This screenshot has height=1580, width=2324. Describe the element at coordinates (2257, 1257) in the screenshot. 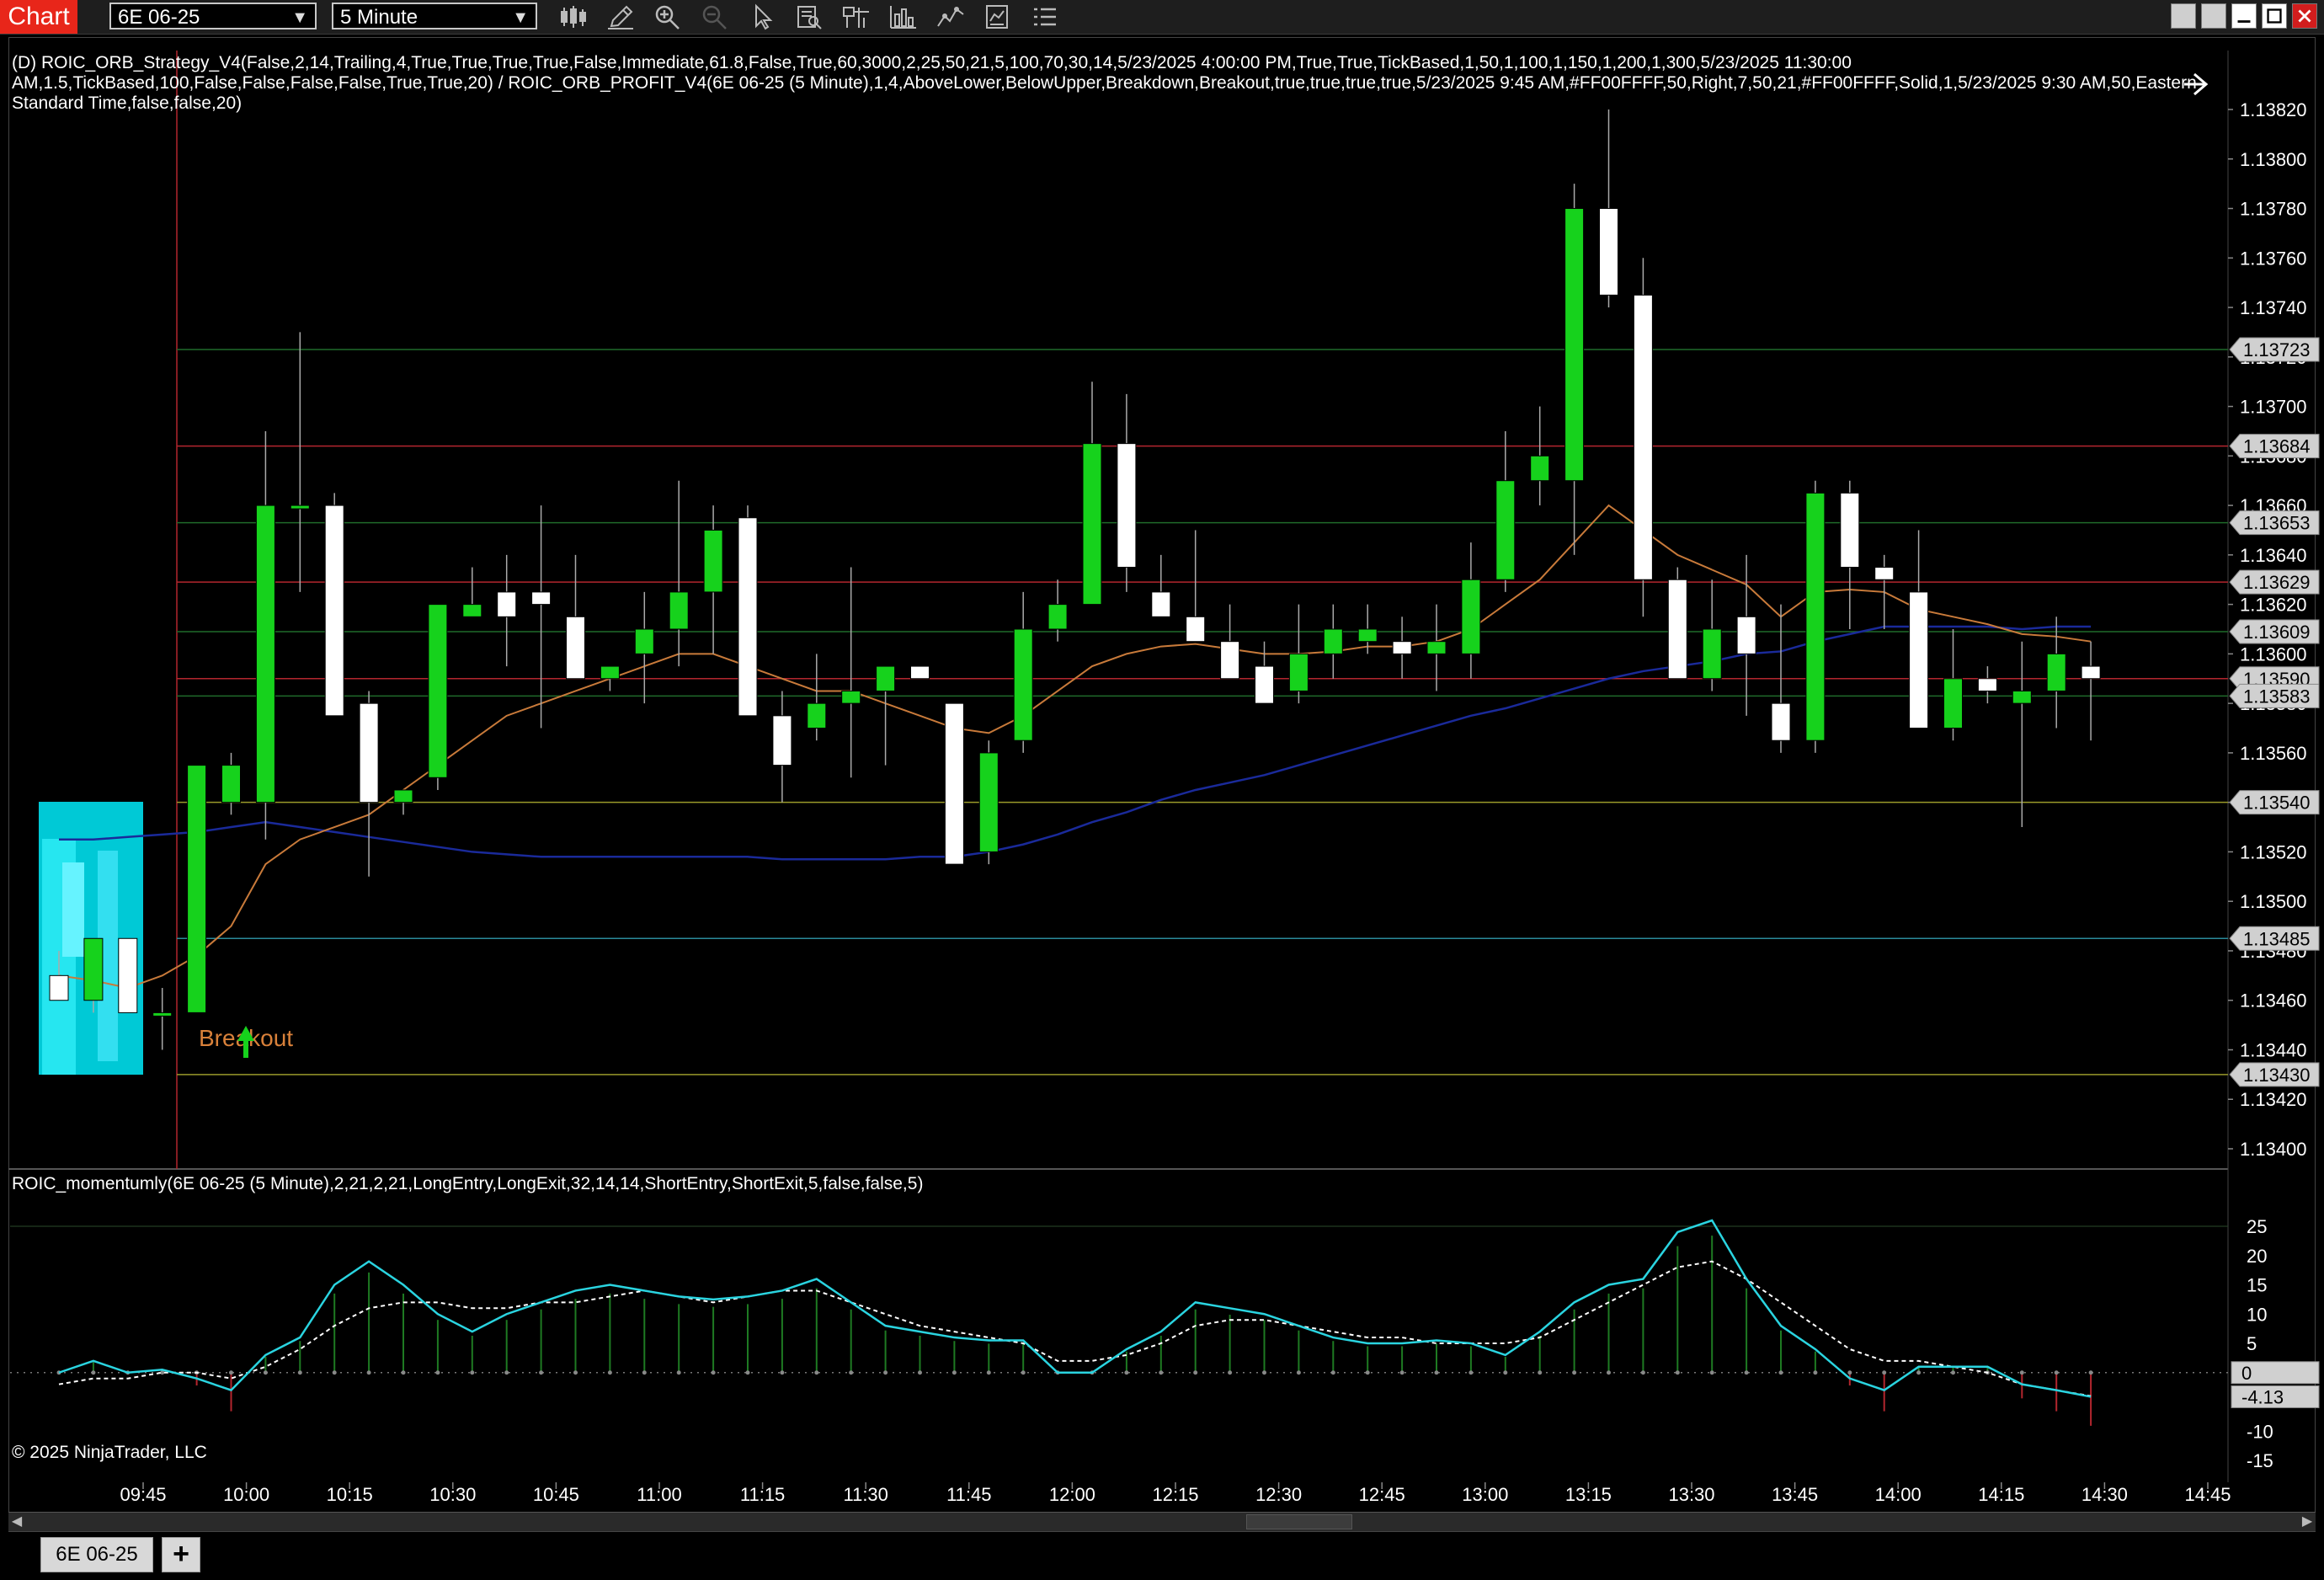

I see `oscillator-tick-label: 20` at that location.